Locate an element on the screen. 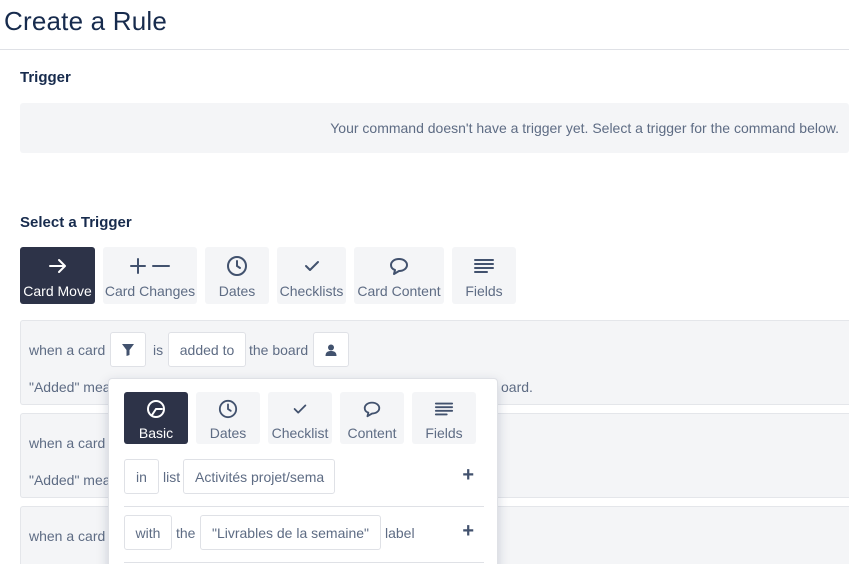 This screenshot has height=564, width=849. tab-card-content: Card Content is located at coordinates (399, 275).